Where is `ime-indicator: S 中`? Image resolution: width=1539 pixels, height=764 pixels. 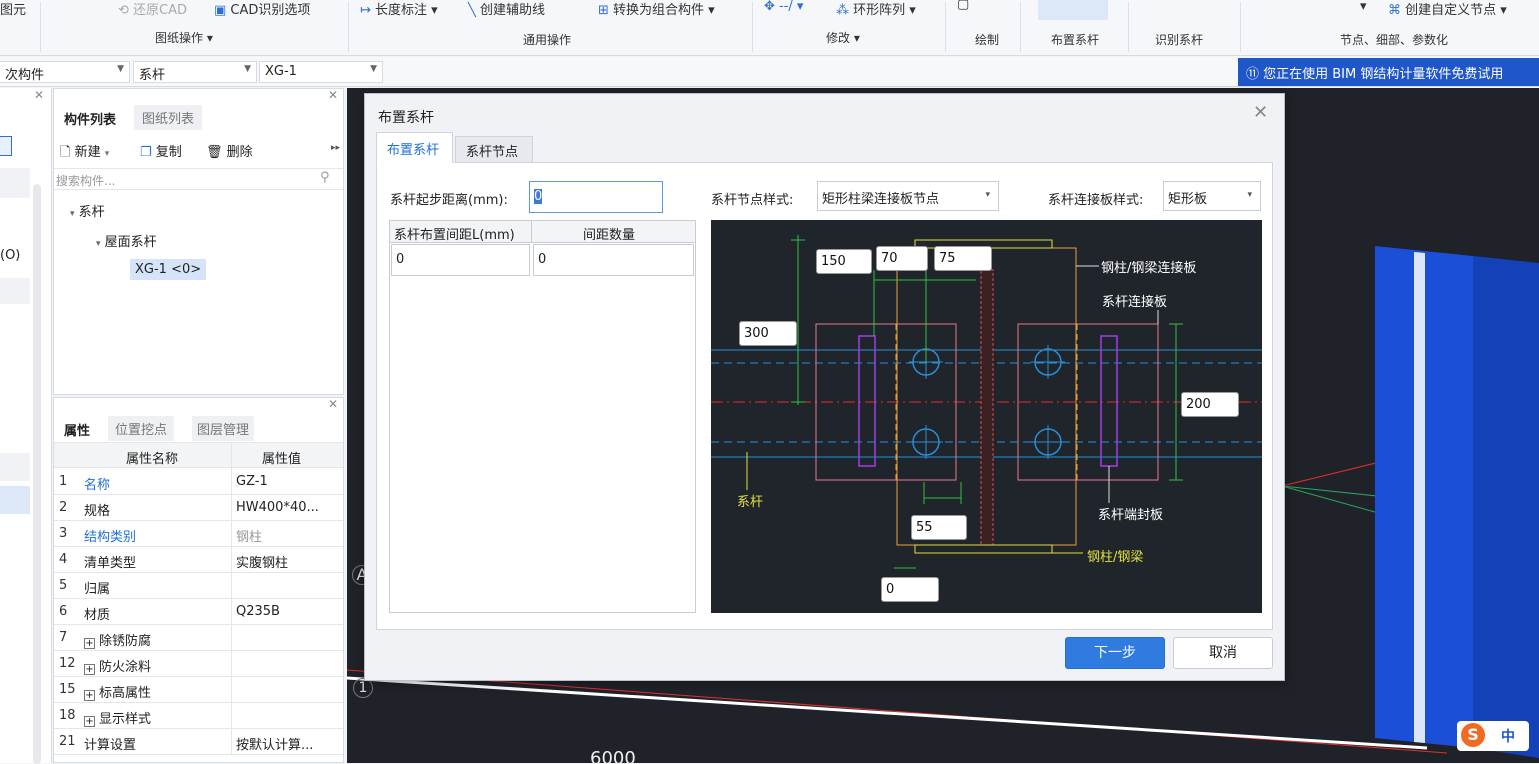
ime-indicator: S 中 is located at coordinates (1493, 736).